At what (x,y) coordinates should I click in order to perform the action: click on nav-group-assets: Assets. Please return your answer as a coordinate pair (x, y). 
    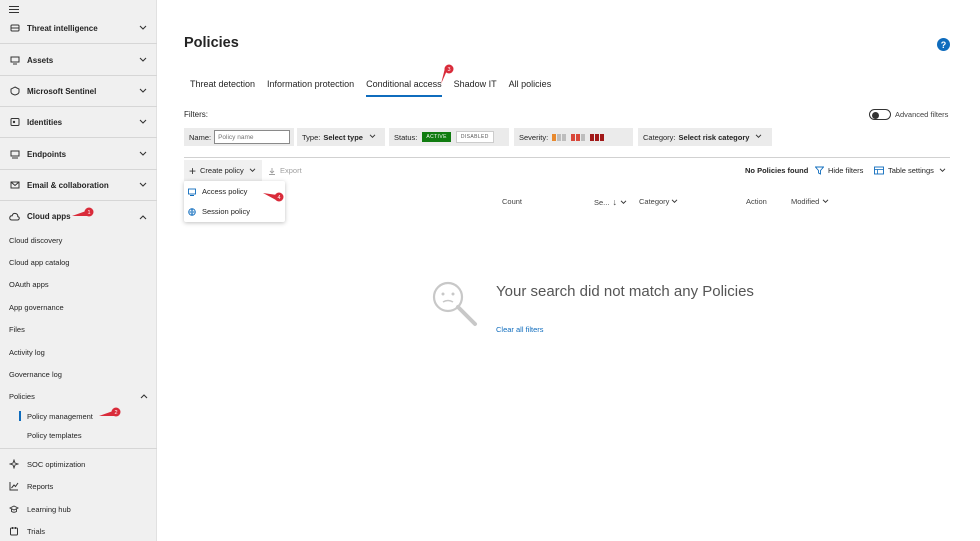
    Looking at the image, I should click on (78, 60).